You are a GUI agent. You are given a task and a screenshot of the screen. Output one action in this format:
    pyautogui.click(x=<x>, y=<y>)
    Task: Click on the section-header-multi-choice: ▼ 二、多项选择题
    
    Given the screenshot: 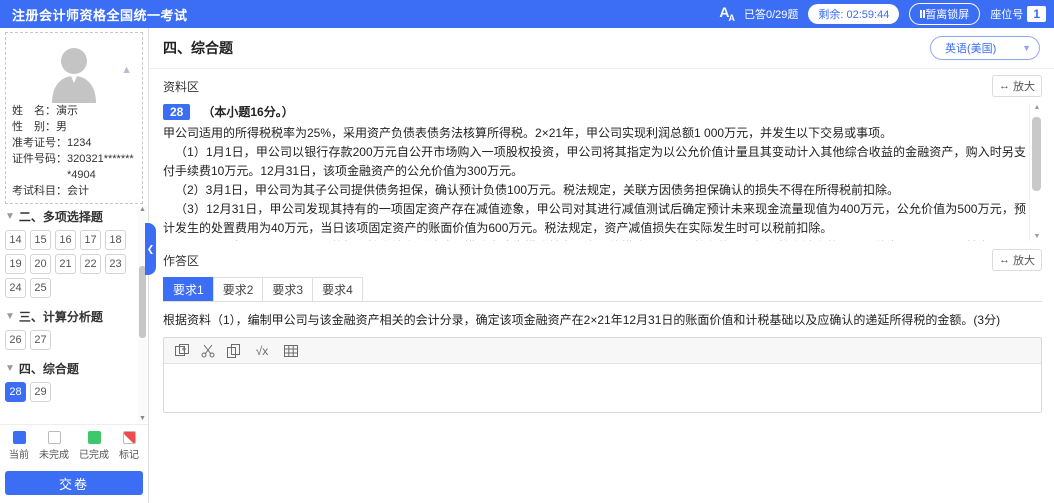 What is the action you would take?
    pyautogui.click(x=74, y=216)
    